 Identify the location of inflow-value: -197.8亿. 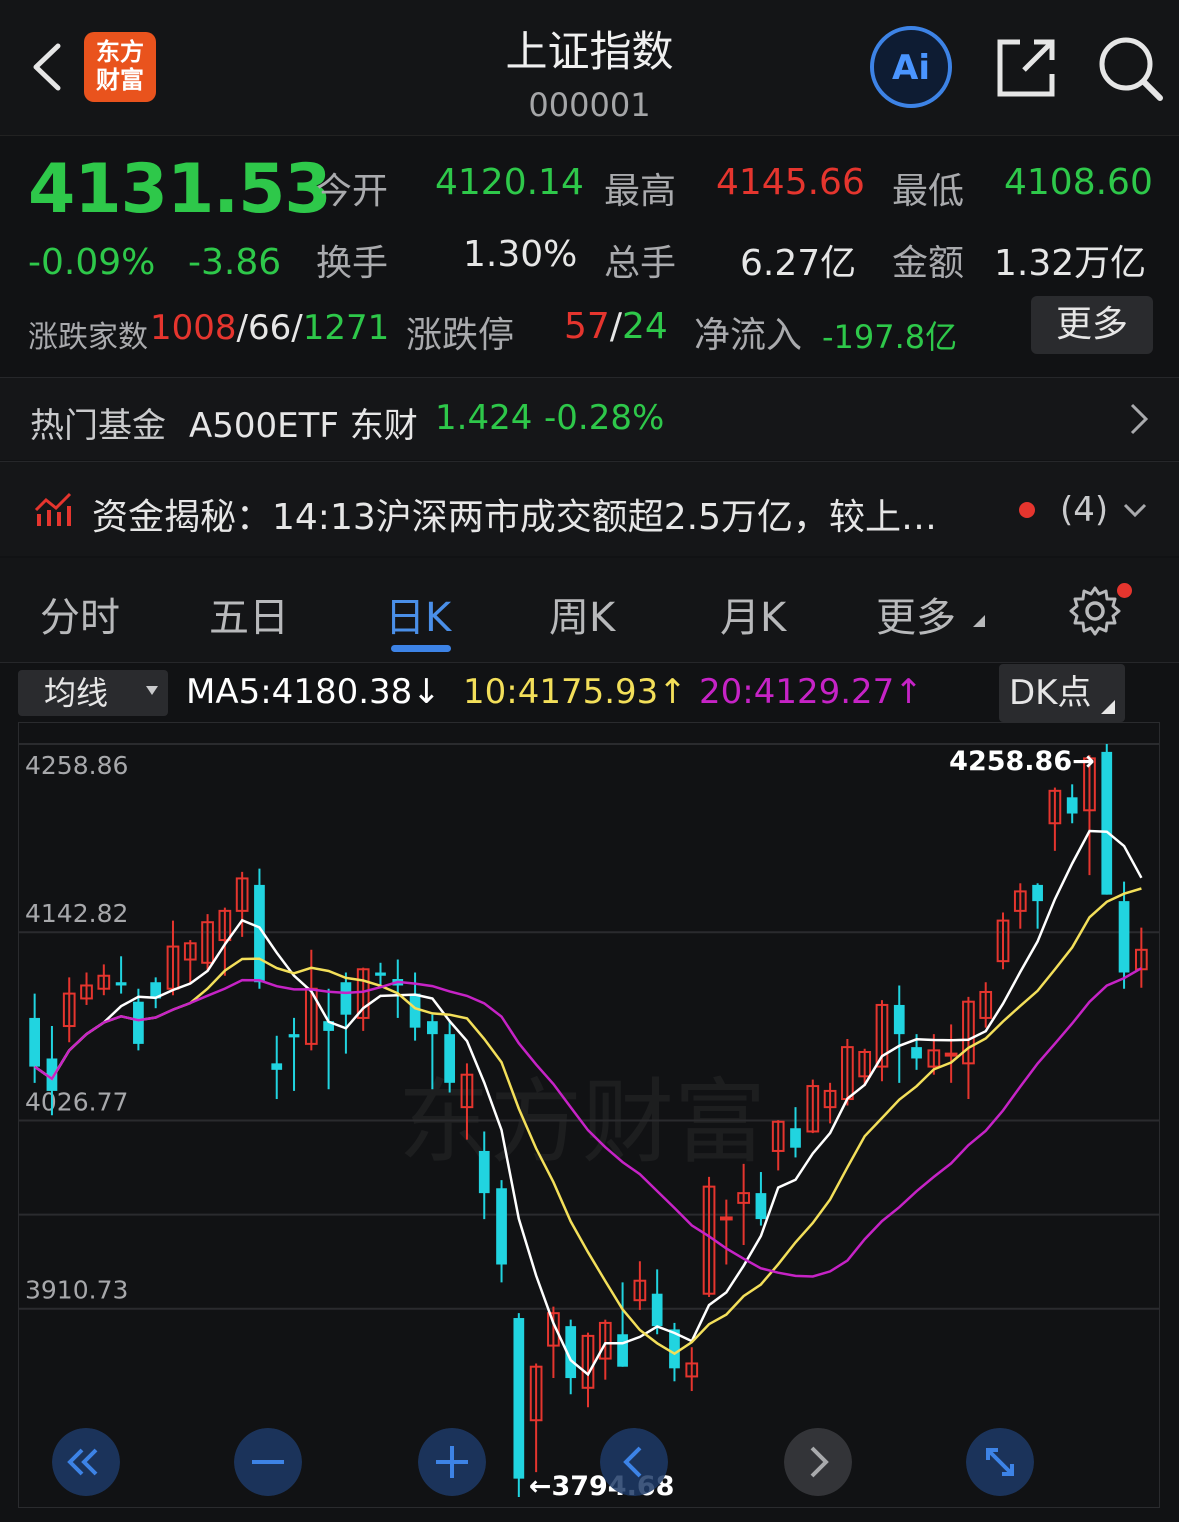
(890, 337).